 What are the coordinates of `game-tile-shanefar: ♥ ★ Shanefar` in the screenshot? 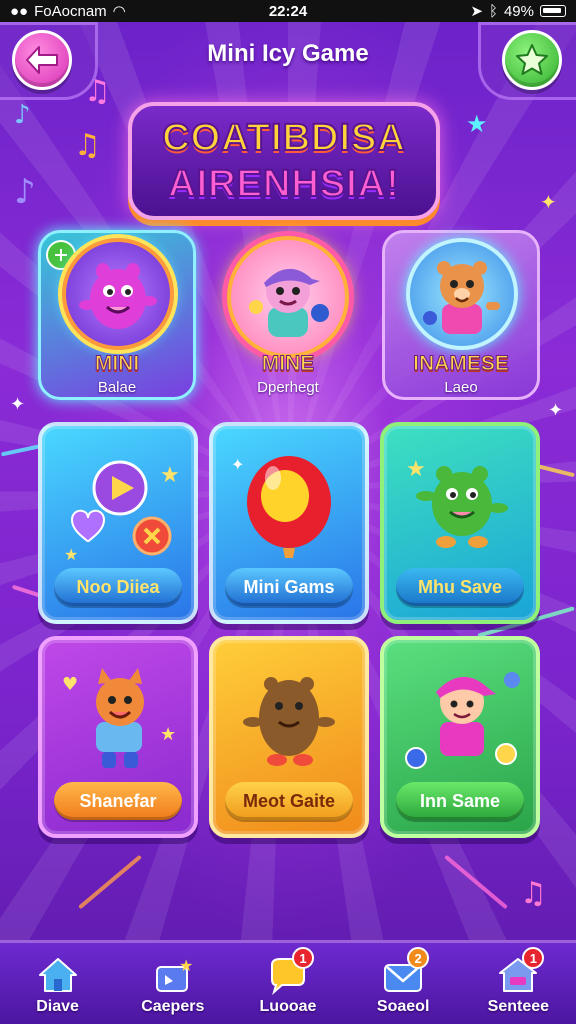 It's located at (118, 737).